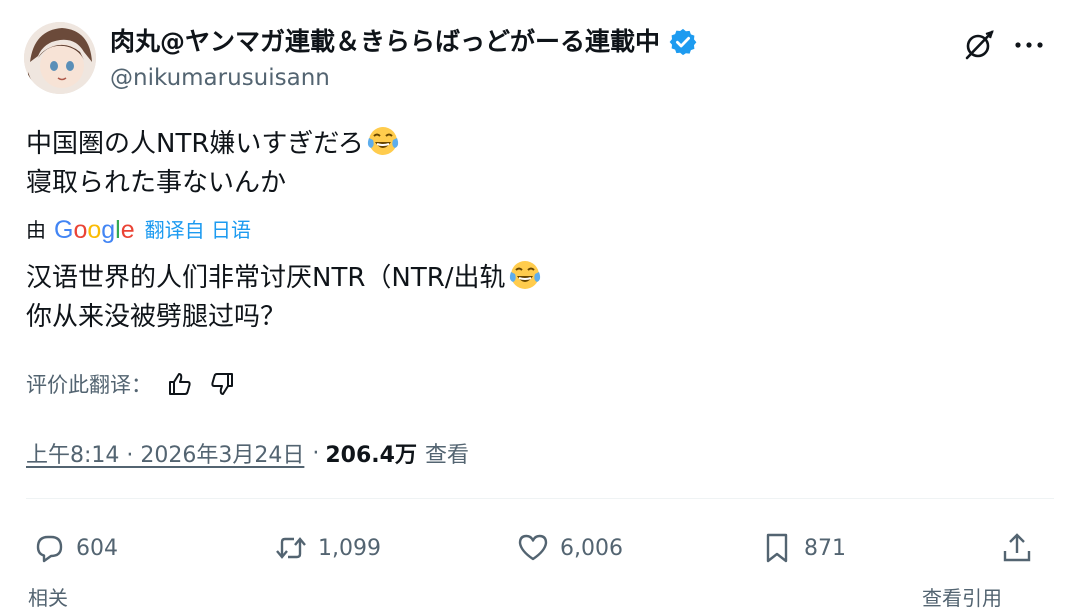 This screenshot has width=1080, height=610. Describe the element at coordinates (1029, 45) in the screenshot. I see `more-options-icon` at that location.